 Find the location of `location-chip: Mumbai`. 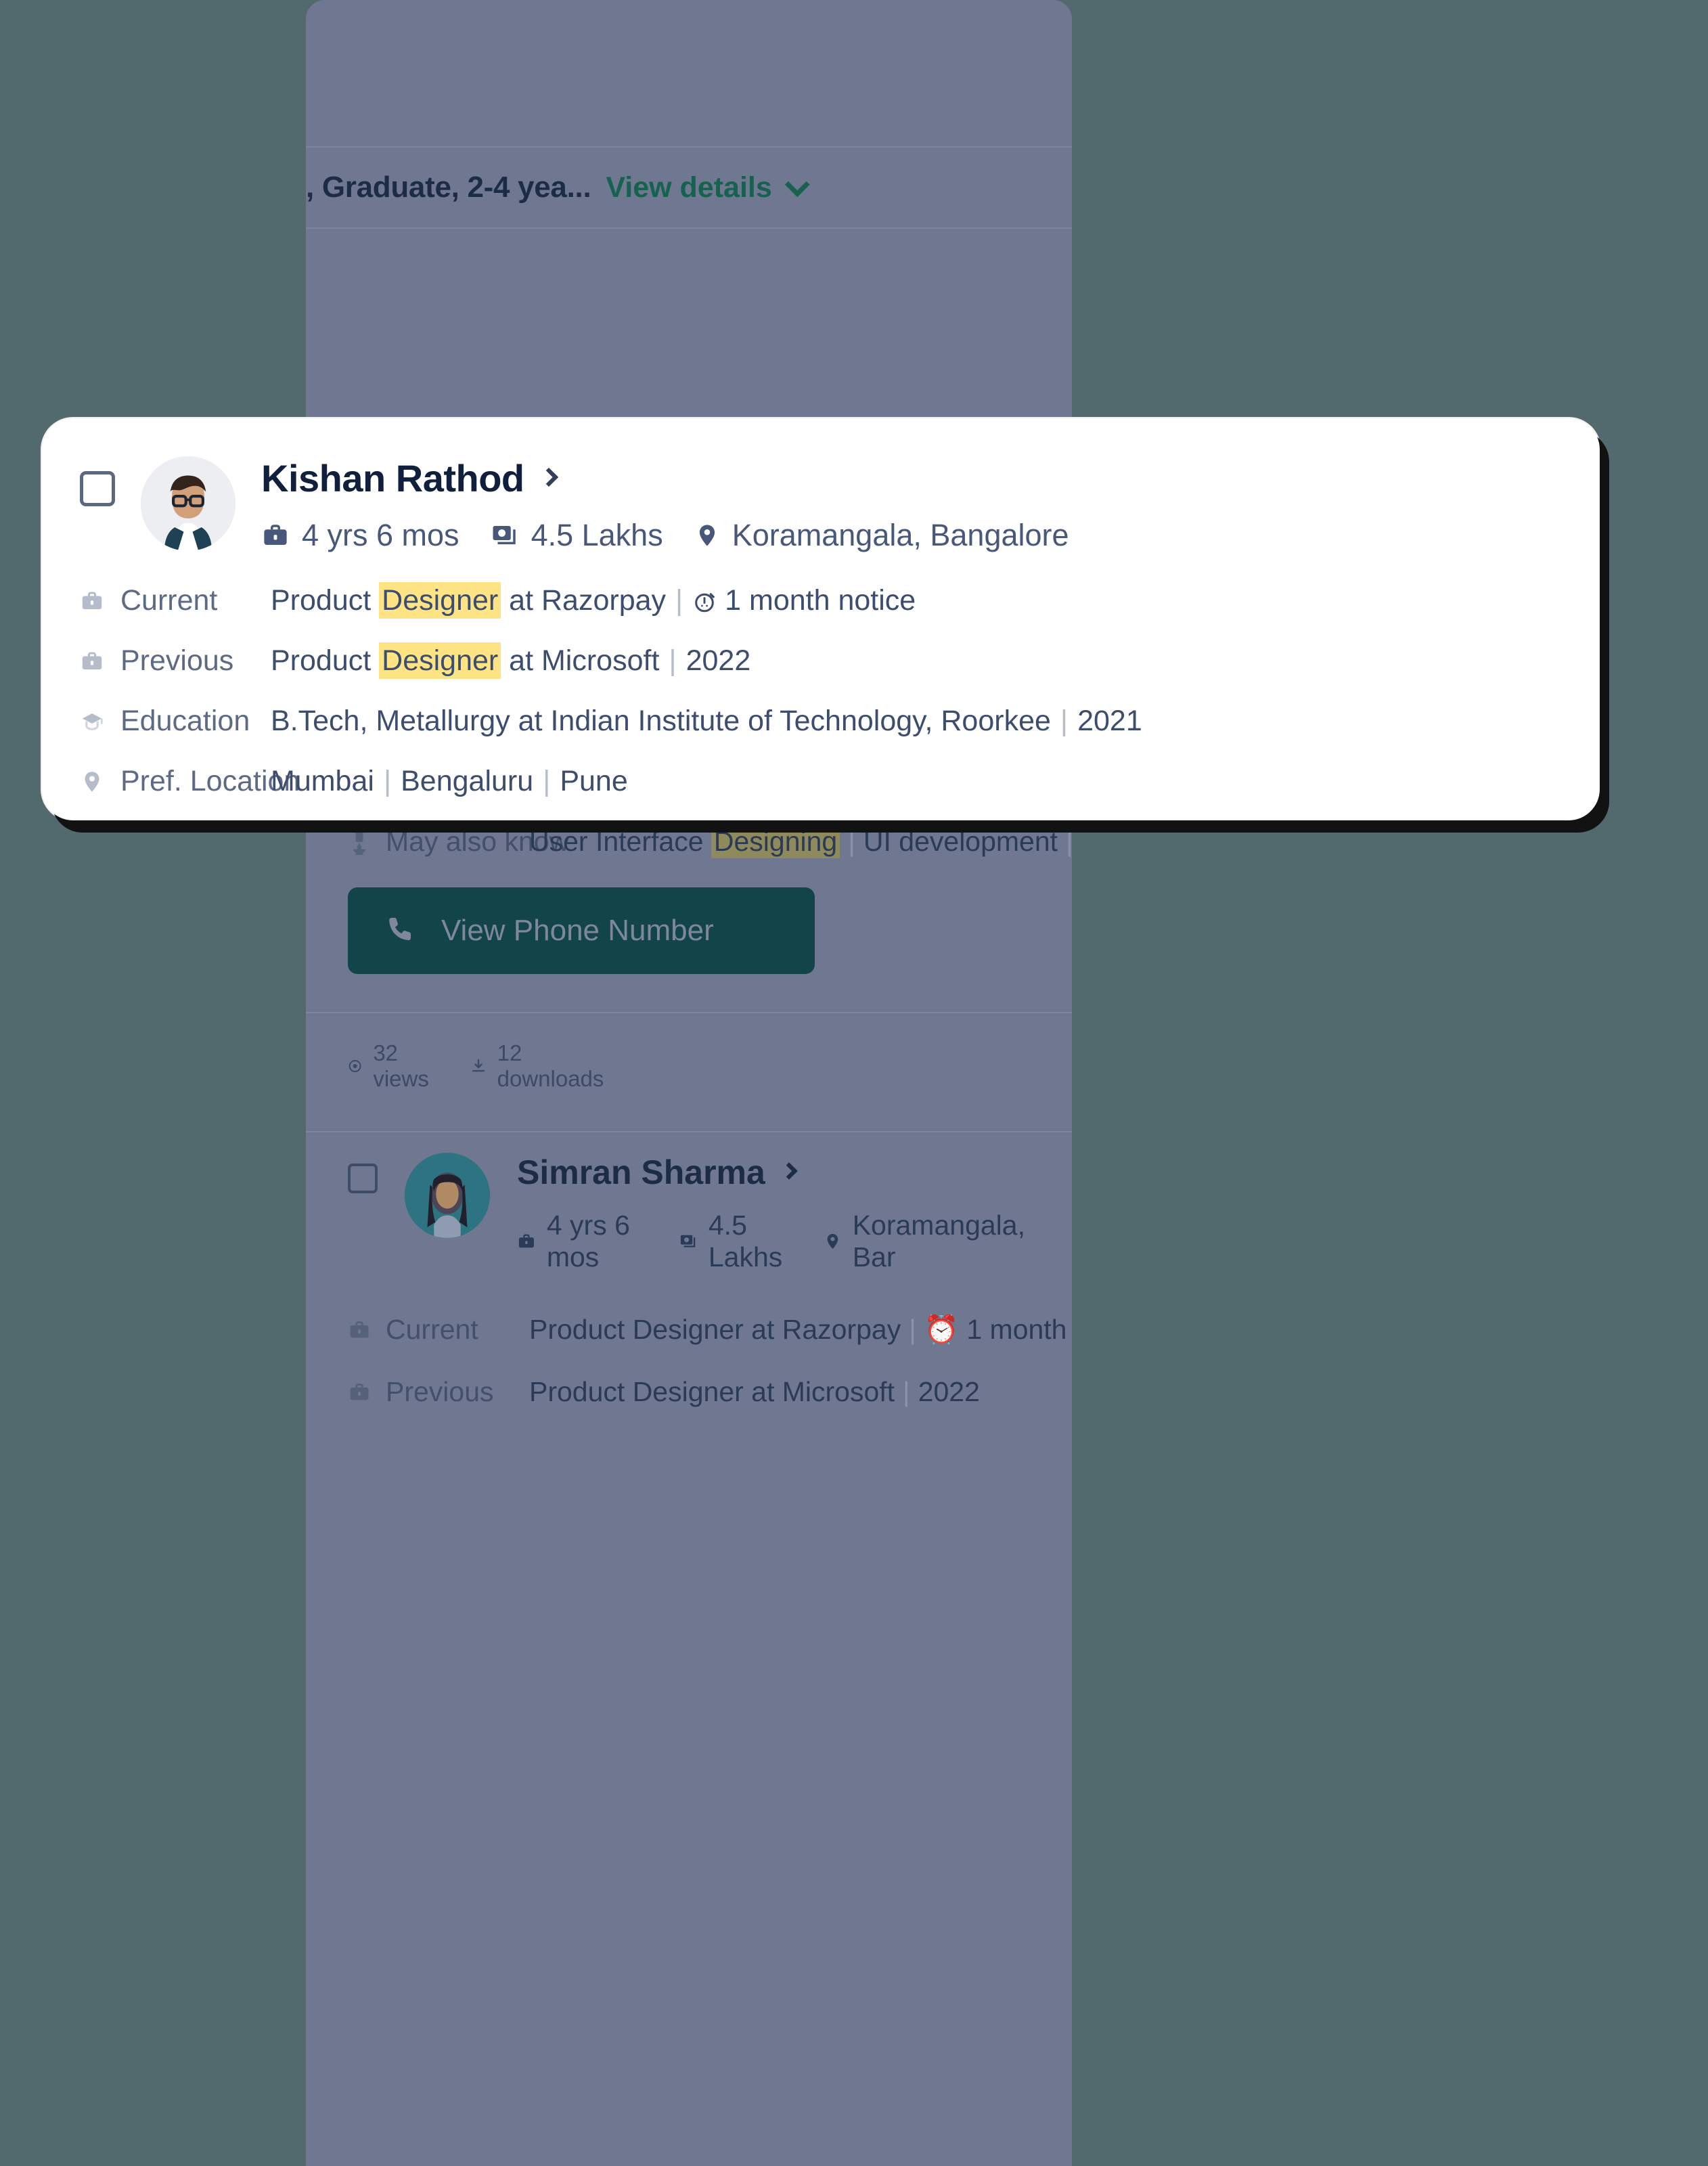

location-chip: Mumbai is located at coordinates (322, 781).